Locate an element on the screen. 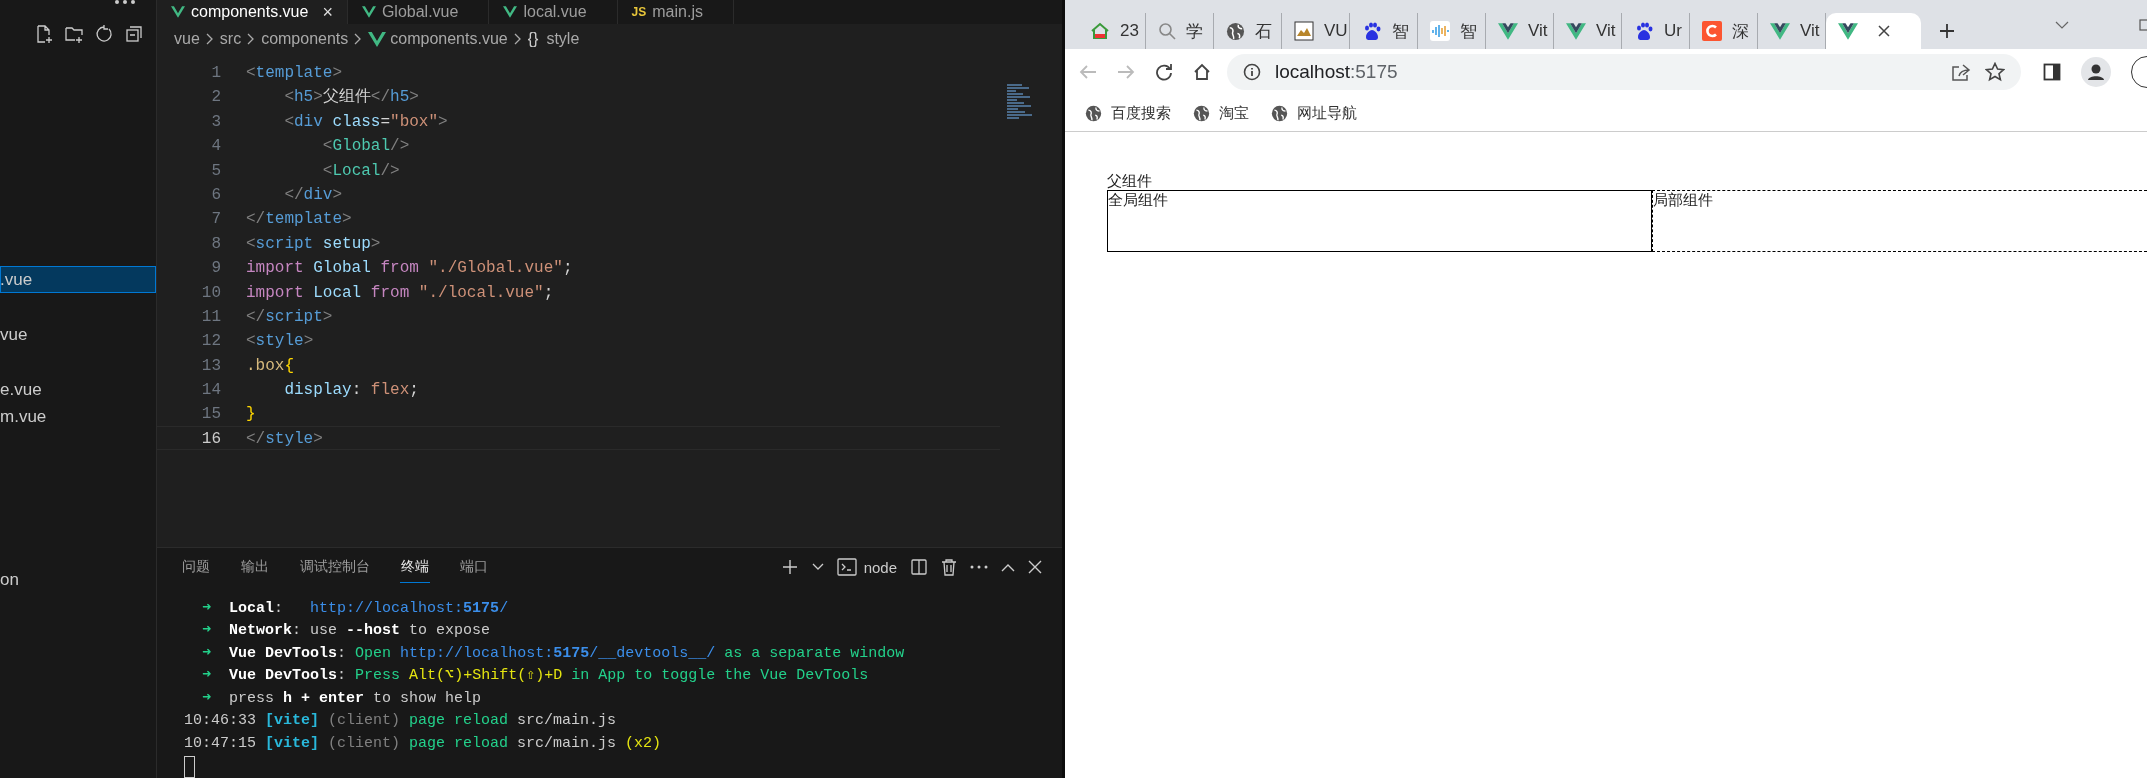 The height and width of the screenshot is (778, 2147). line-number: 14 is located at coordinates (210, 390).